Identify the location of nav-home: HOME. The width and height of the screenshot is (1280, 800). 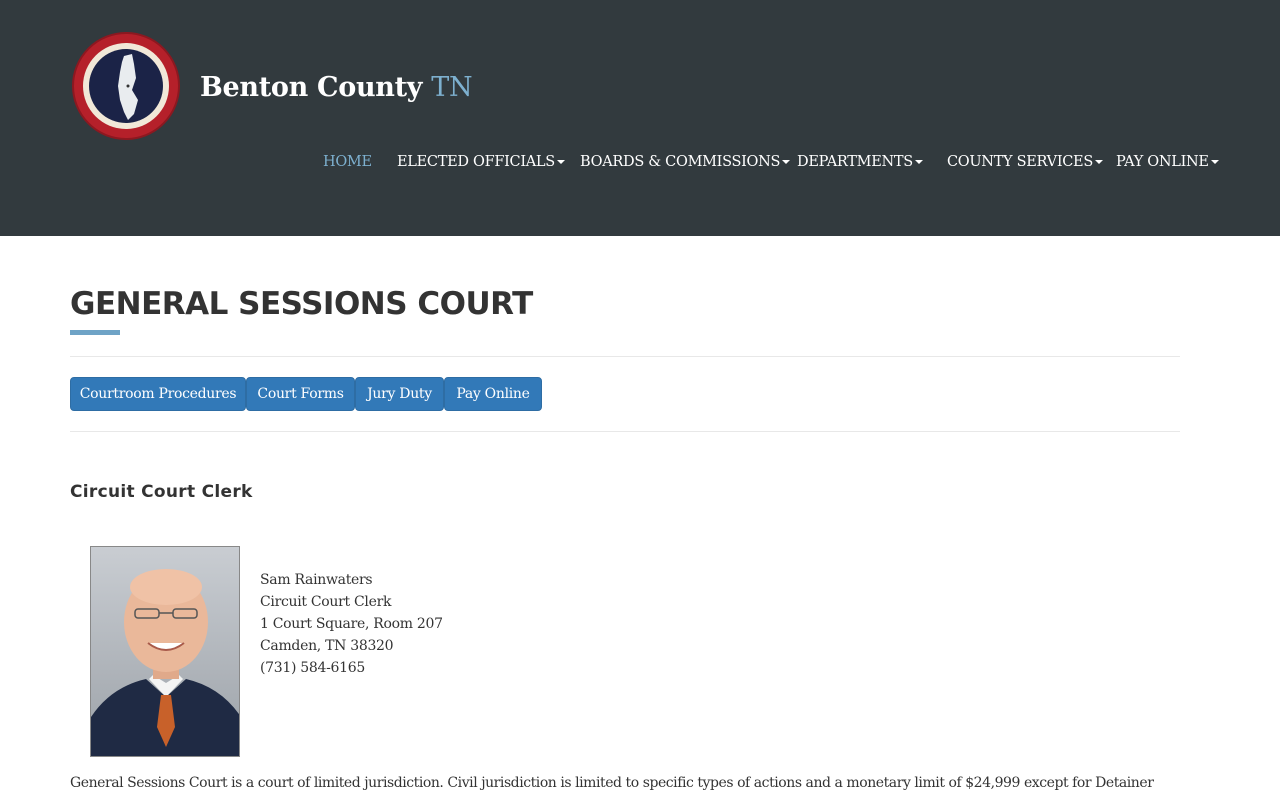
(347, 162).